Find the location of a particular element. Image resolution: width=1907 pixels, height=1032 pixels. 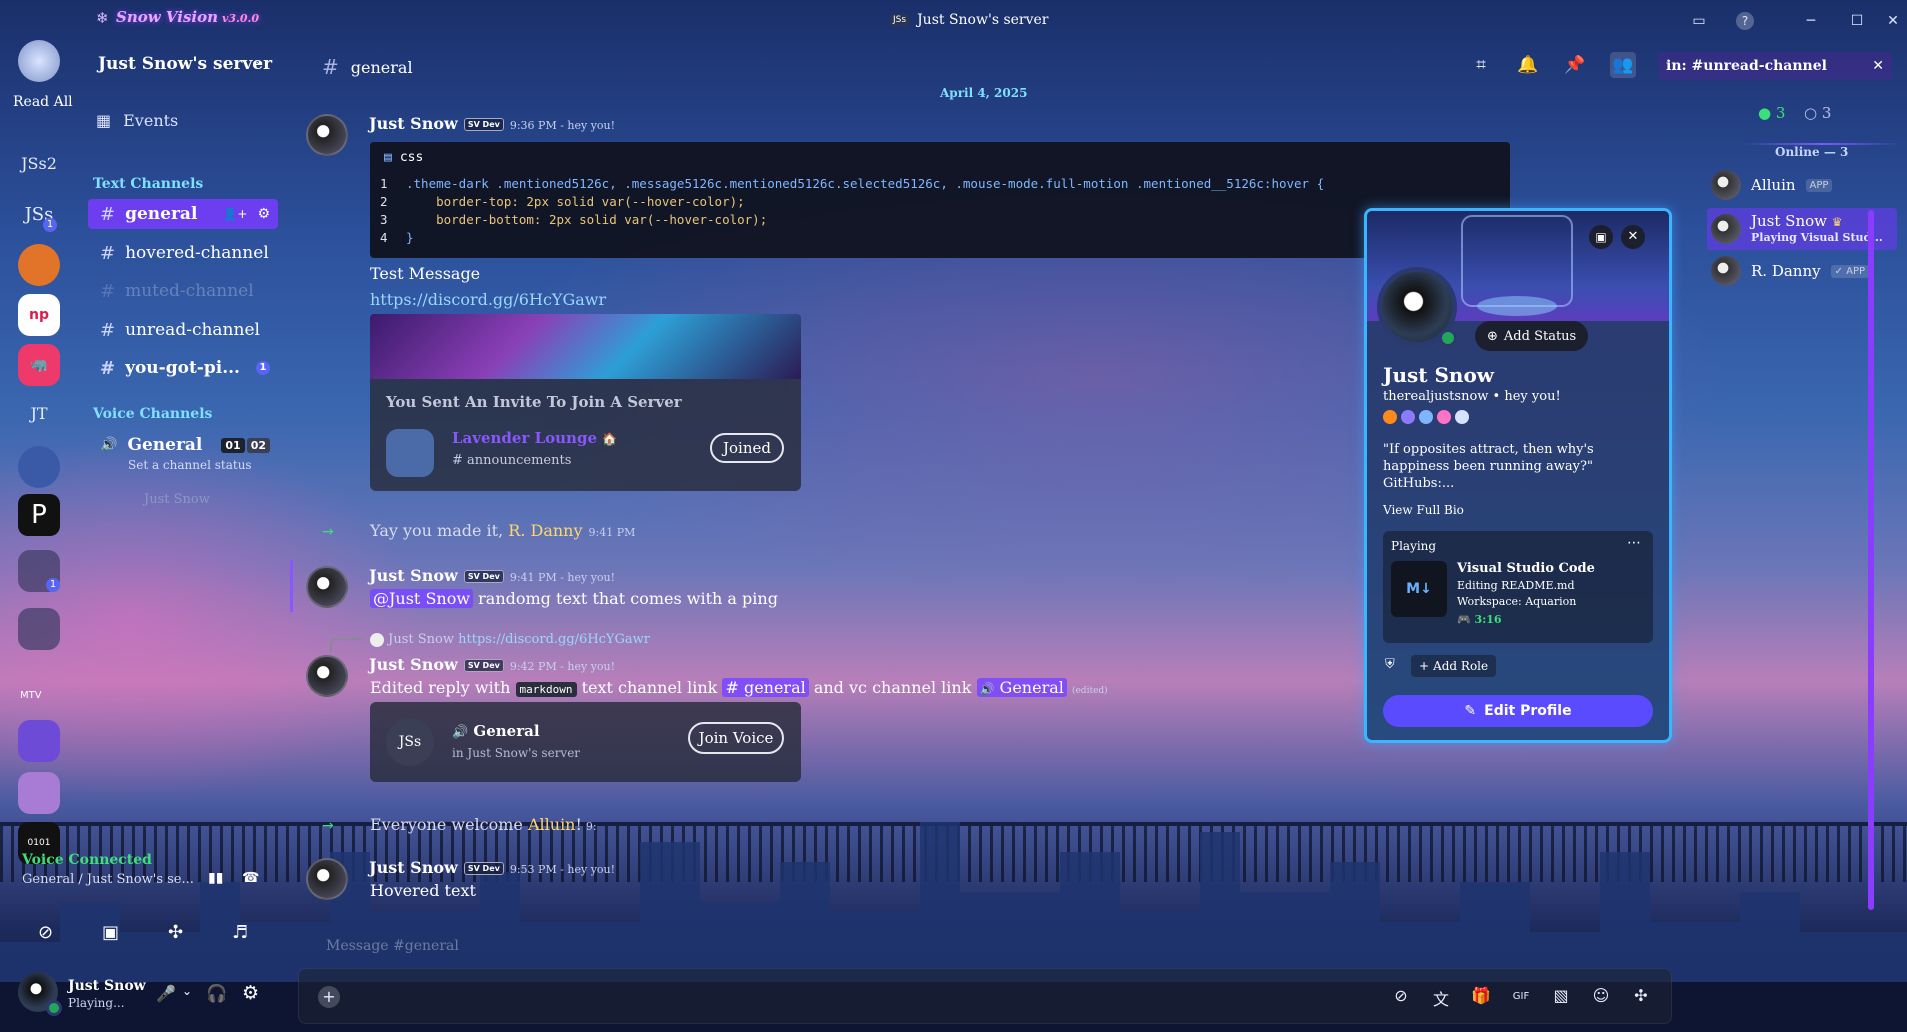

channel-header: # general is located at coordinates (367, 67).